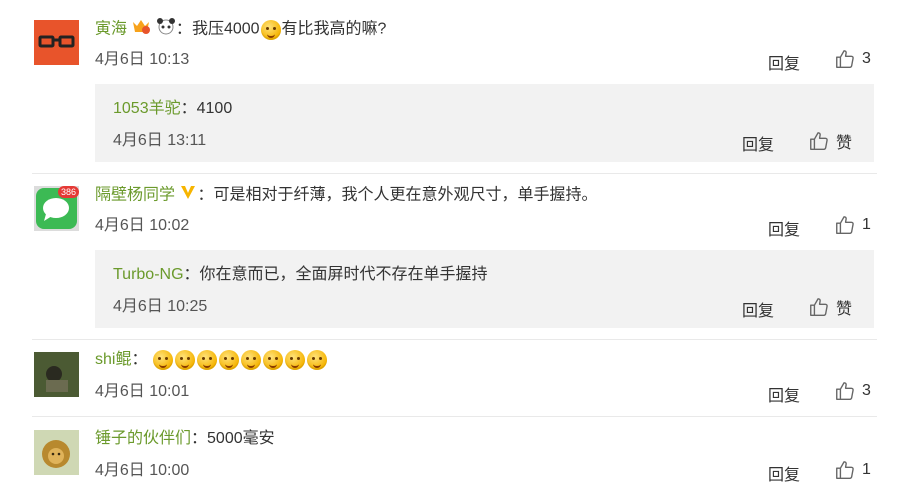 Image resolution: width=909 pixels, height=492 pixels. What do you see at coordinates (225, 29) in the screenshot?
I see `comment-text-part: 我压4000` at bounding box center [225, 29].